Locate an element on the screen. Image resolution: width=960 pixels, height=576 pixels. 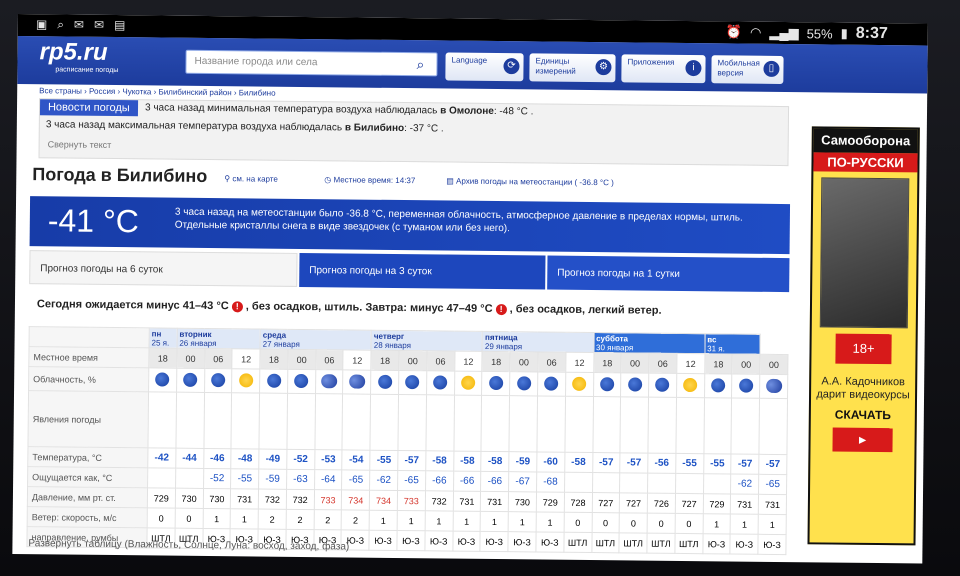
mobile-version-button: Мобильная версия ▯ is located at coordinates (747, 70).